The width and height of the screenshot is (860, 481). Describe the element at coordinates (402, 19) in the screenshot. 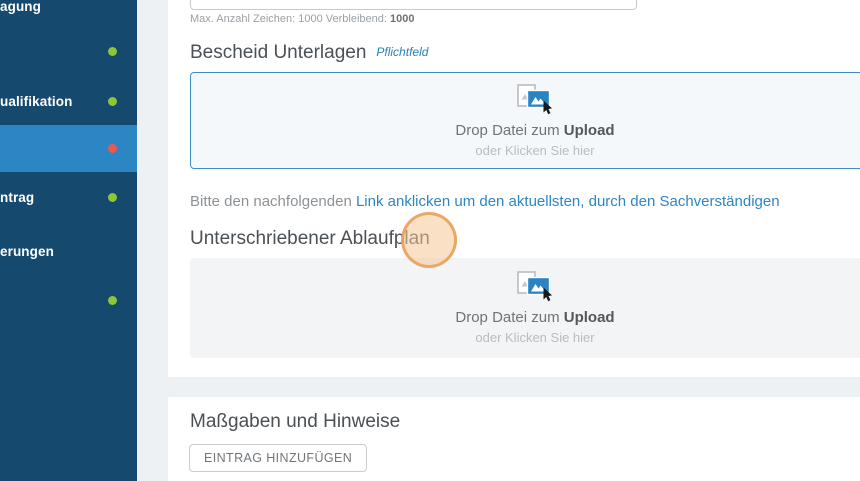

I see `char-counter-remaining: 1000` at that location.